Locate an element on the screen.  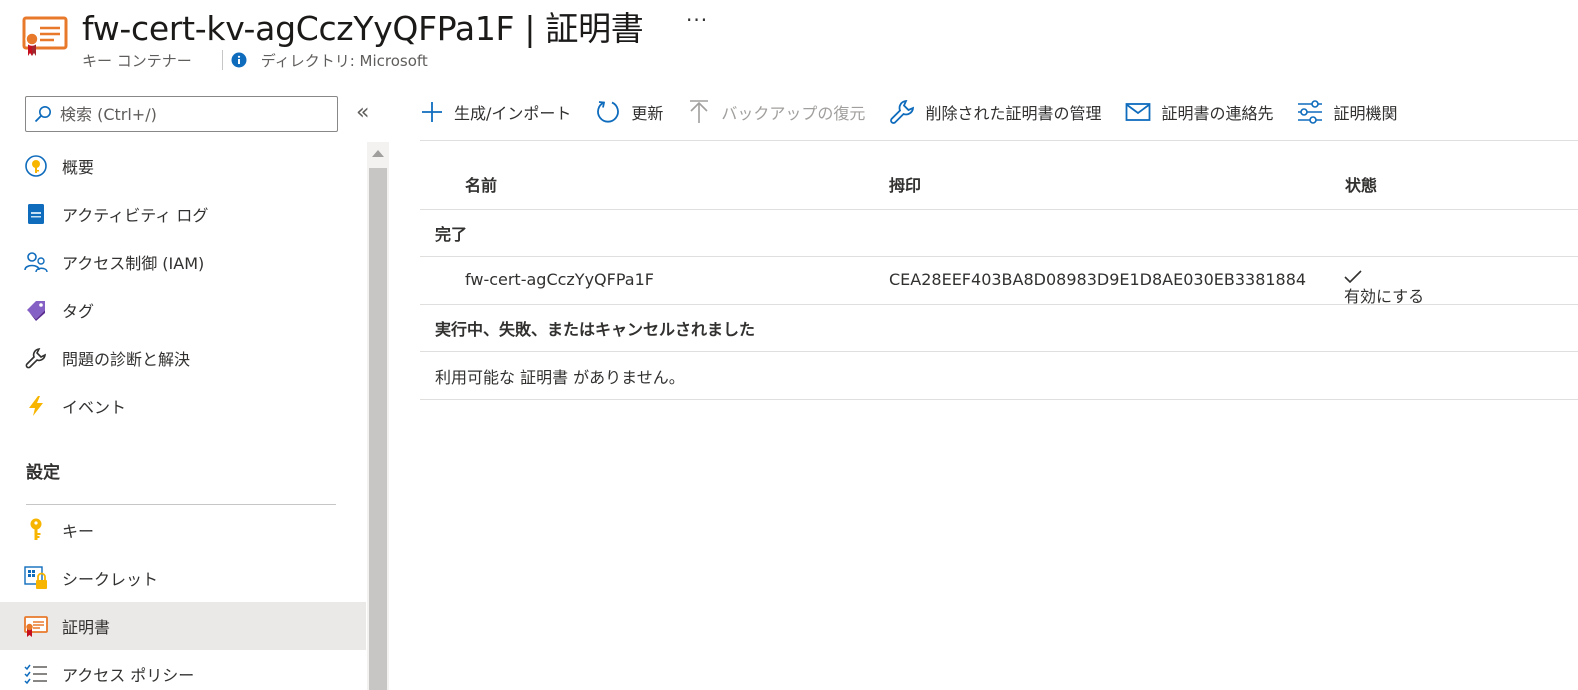
certificate-contacts-label: 証明書の連絡先 is located at coordinates (1217, 113).